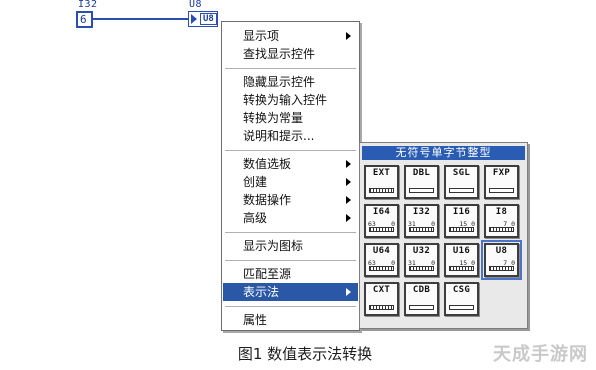 This screenshot has height=370, width=596. What do you see at coordinates (461, 221) in the screenshot?
I see `tile-i16: I16 15 0` at bounding box center [461, 221].